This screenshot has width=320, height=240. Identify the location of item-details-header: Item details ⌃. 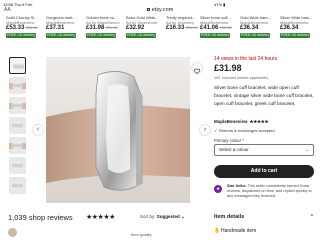
(264, 217).